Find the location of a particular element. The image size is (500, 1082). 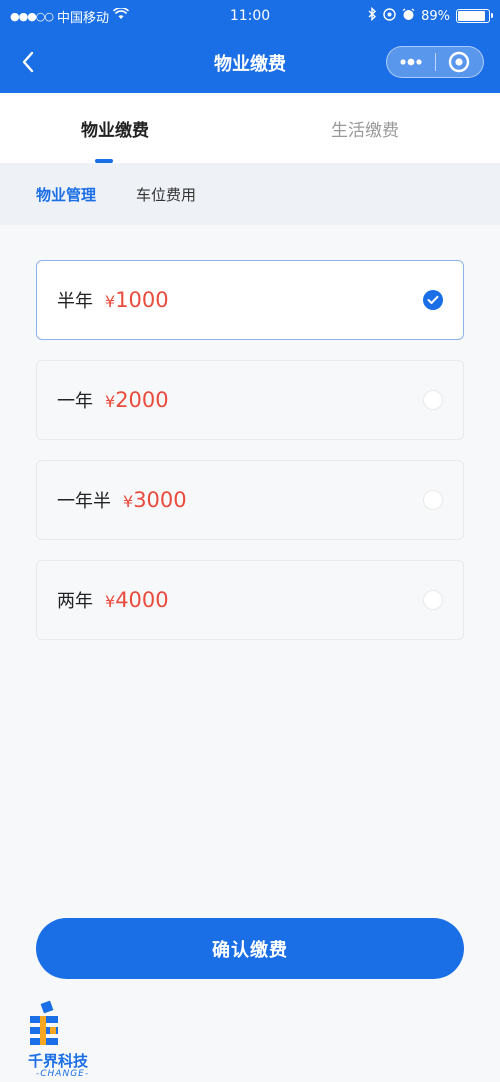

carrier-name: 中国移动 is located at coordinates (83, 18).